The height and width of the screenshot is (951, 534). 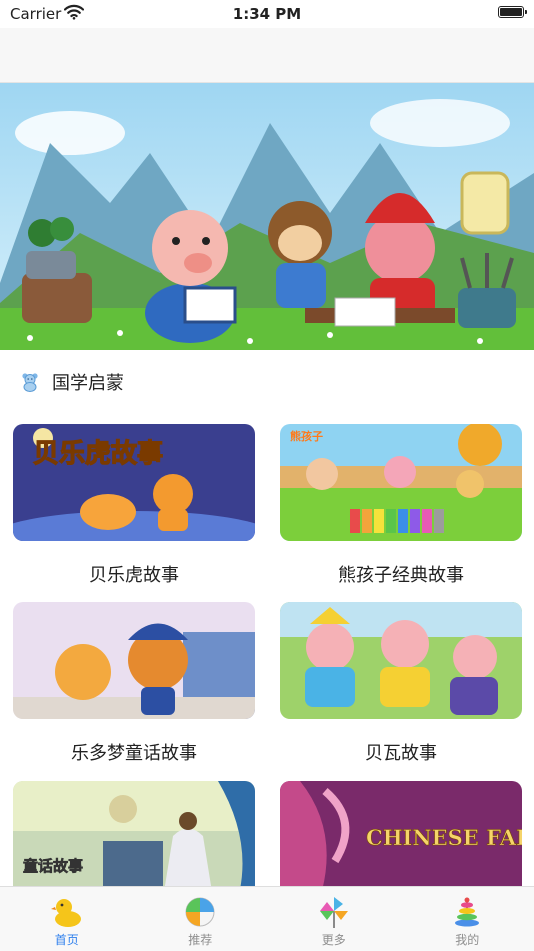 I want to click on status-time: 1:34 PM, so click(x=267, y=14).